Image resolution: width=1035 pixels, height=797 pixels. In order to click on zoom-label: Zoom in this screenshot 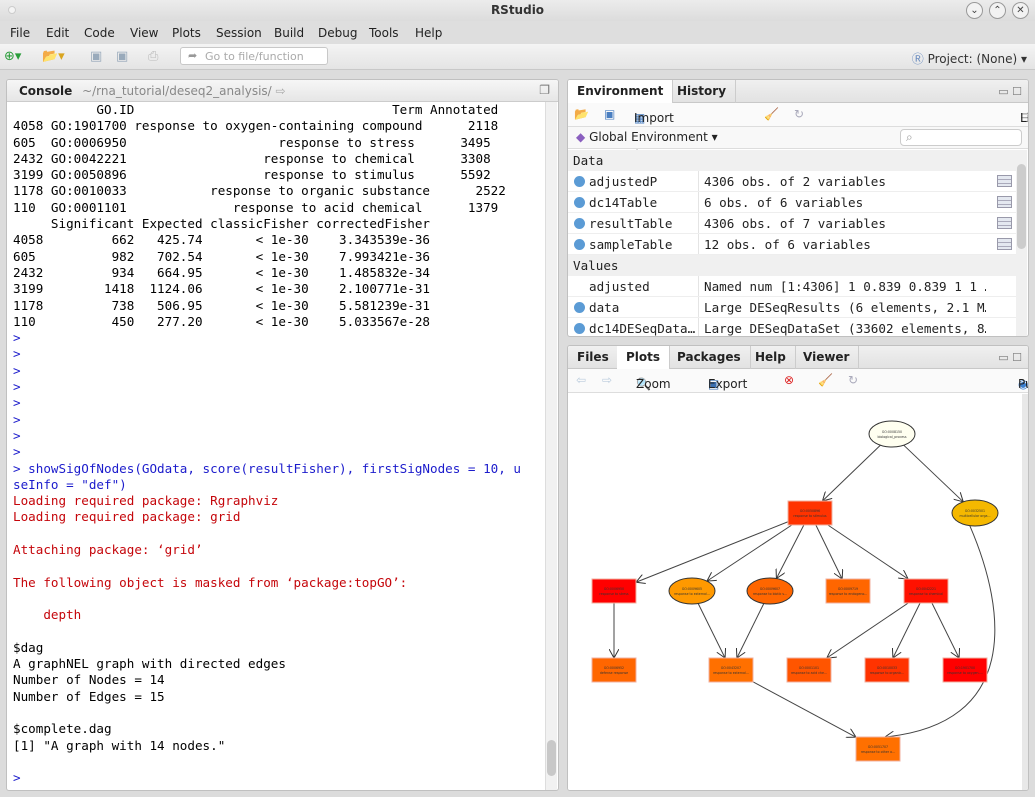, I will do `click(653, 384)`.